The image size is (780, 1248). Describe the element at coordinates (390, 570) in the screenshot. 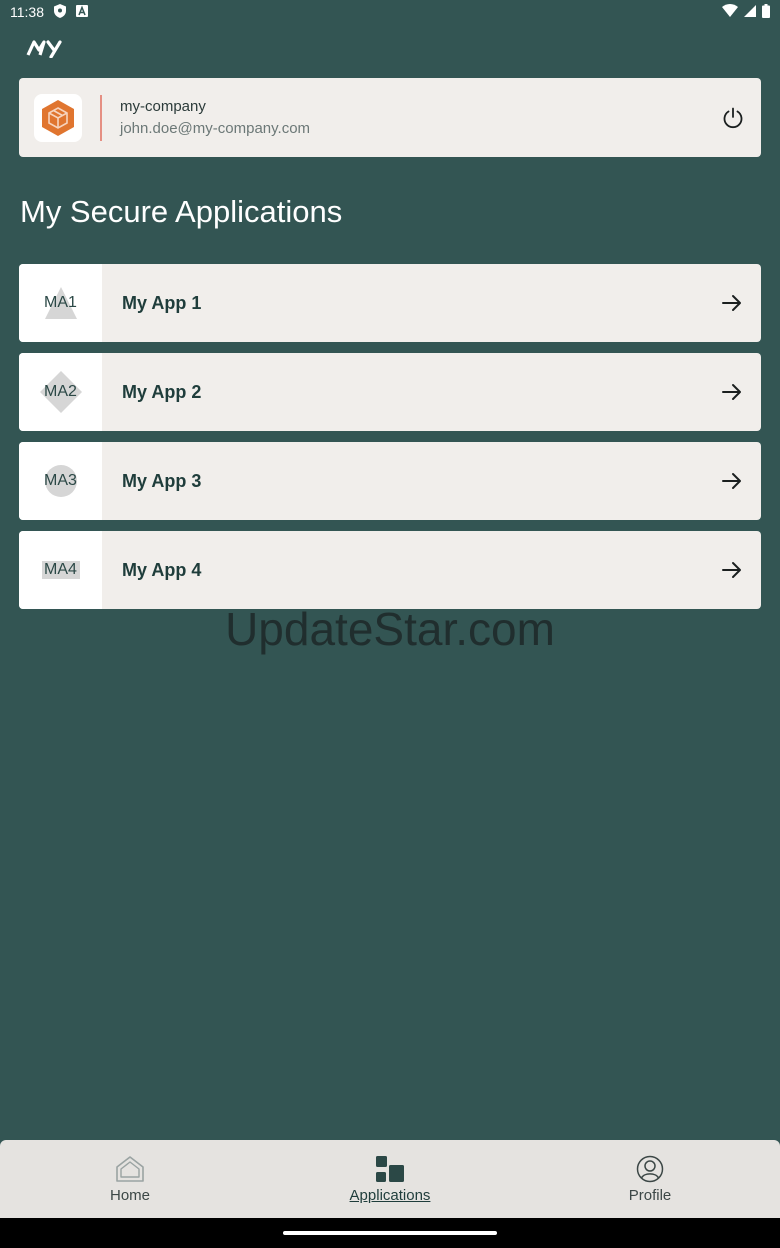

I see `app-card-4: MA4 My App 4` at that location.